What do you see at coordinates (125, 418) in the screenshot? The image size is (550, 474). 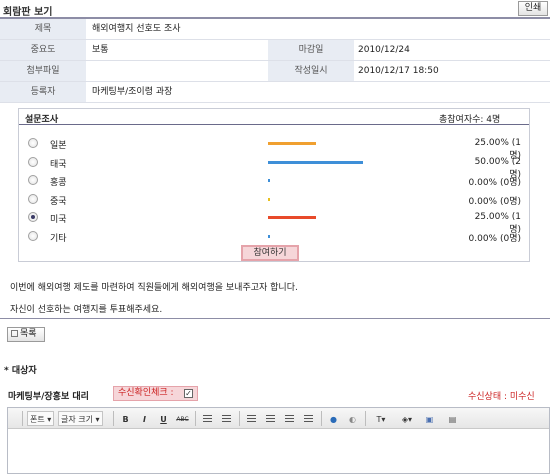 I see `bold-button: B` at bounding box center [125, 418].